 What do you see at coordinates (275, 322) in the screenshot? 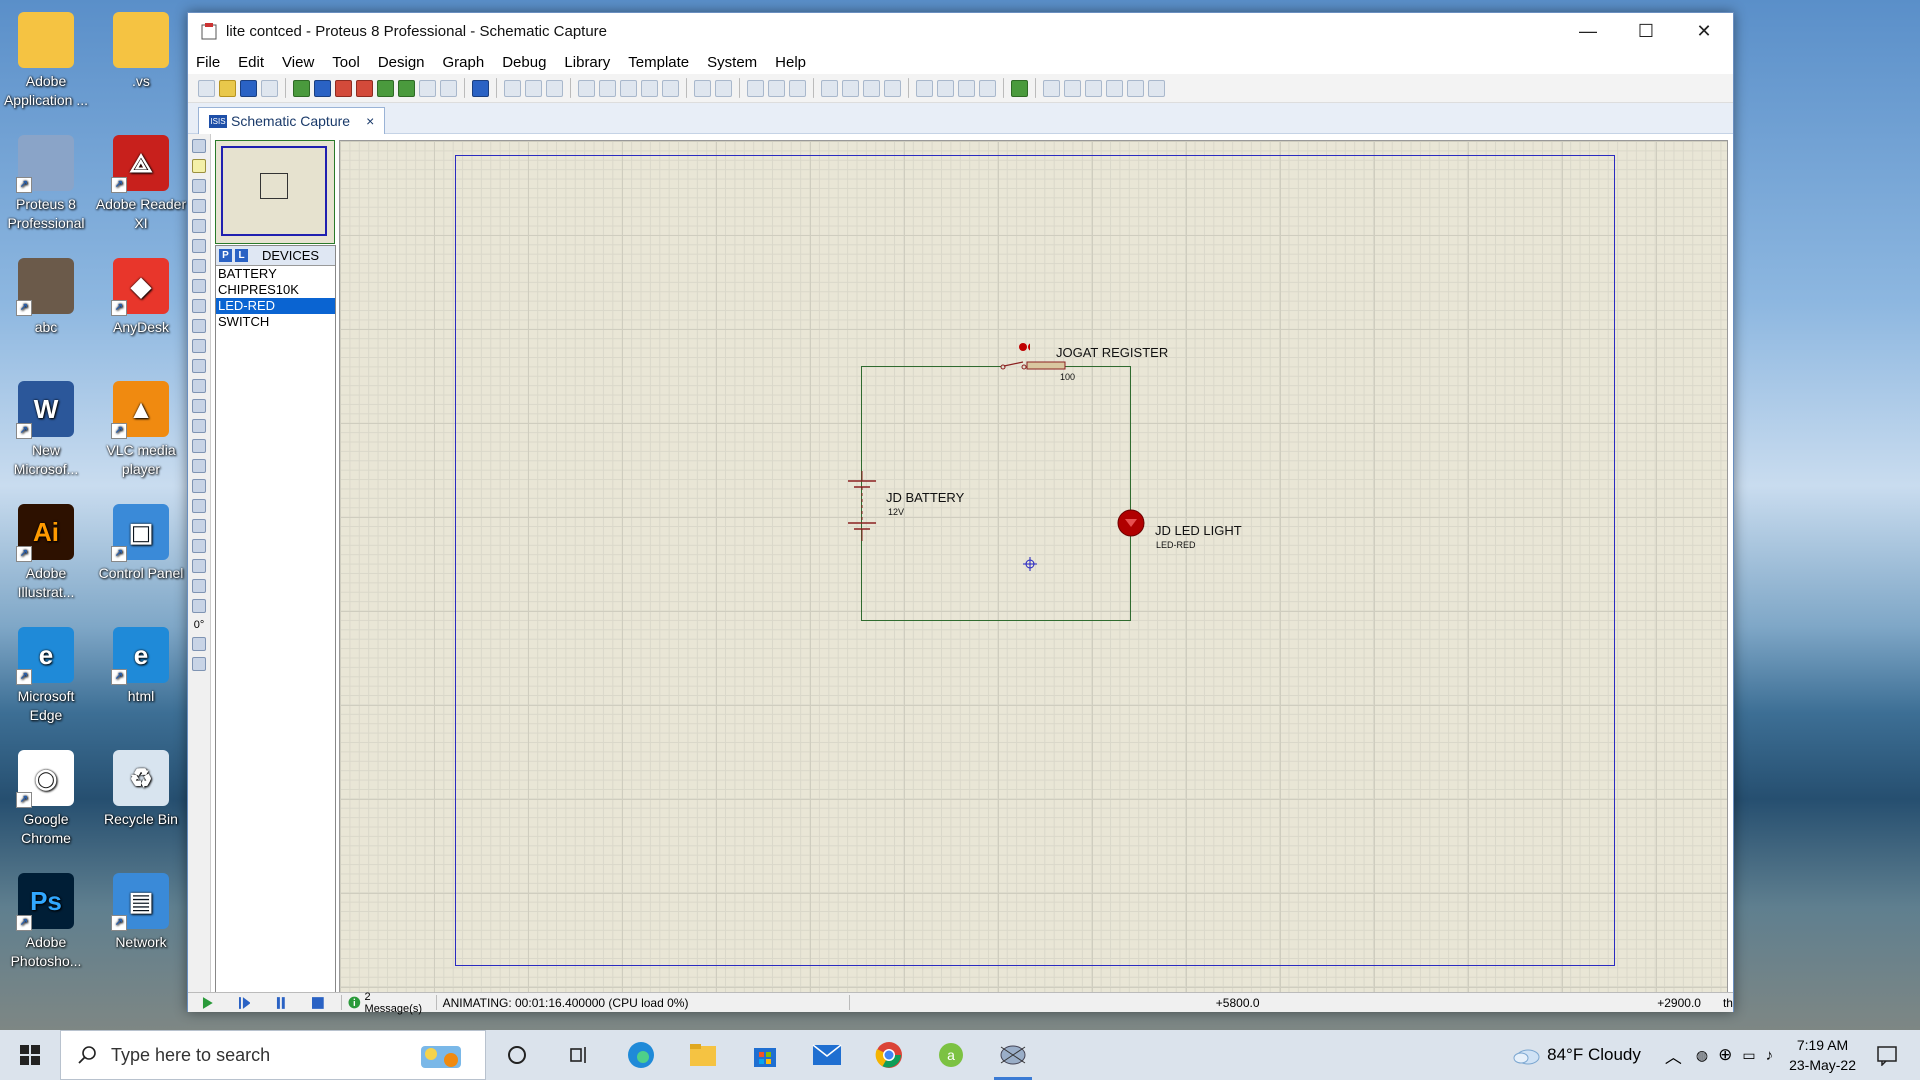
I see `device-item-switch: SWITCH` at bounding box center [275, 322].